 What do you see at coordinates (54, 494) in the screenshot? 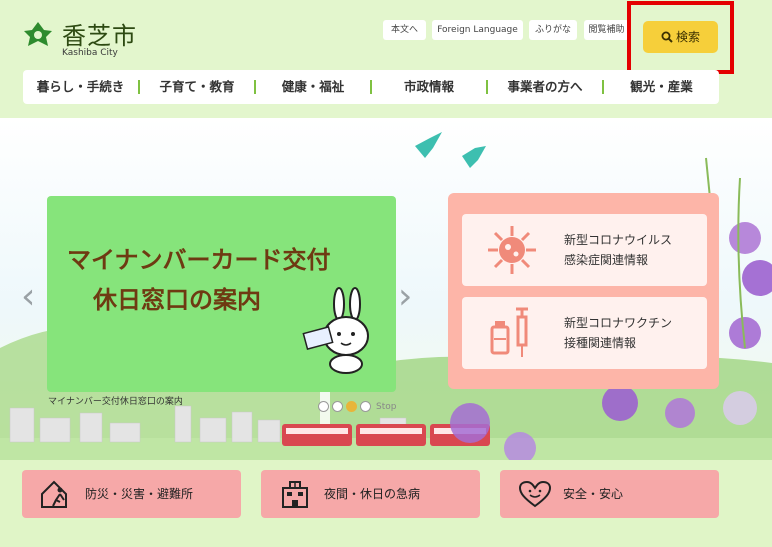
I see `evacuation-icon` at bounding box center [54, 494].